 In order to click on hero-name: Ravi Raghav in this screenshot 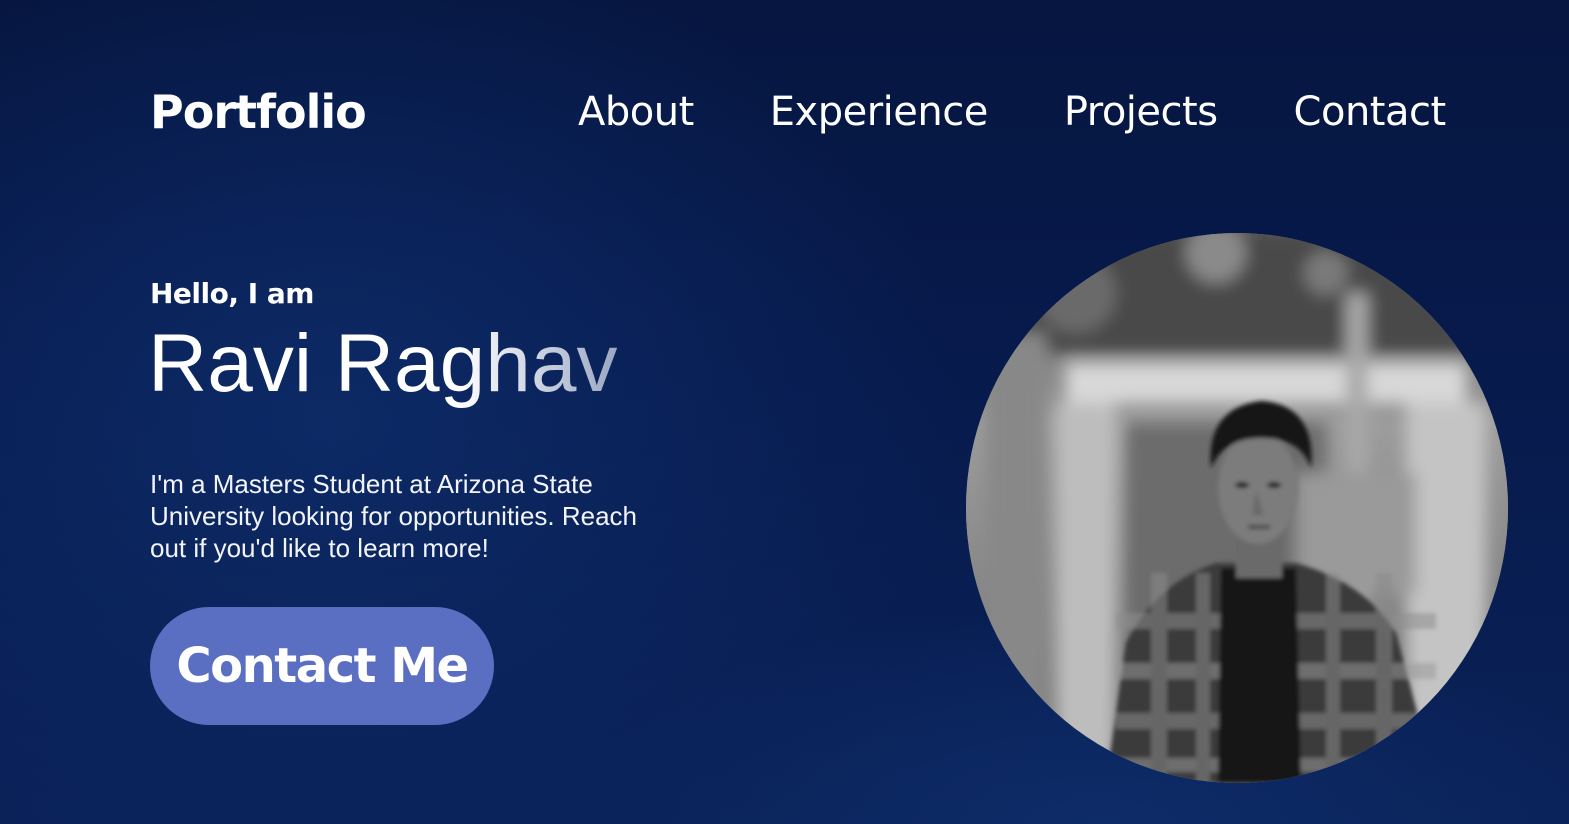, I will do `click(382, 364)`.